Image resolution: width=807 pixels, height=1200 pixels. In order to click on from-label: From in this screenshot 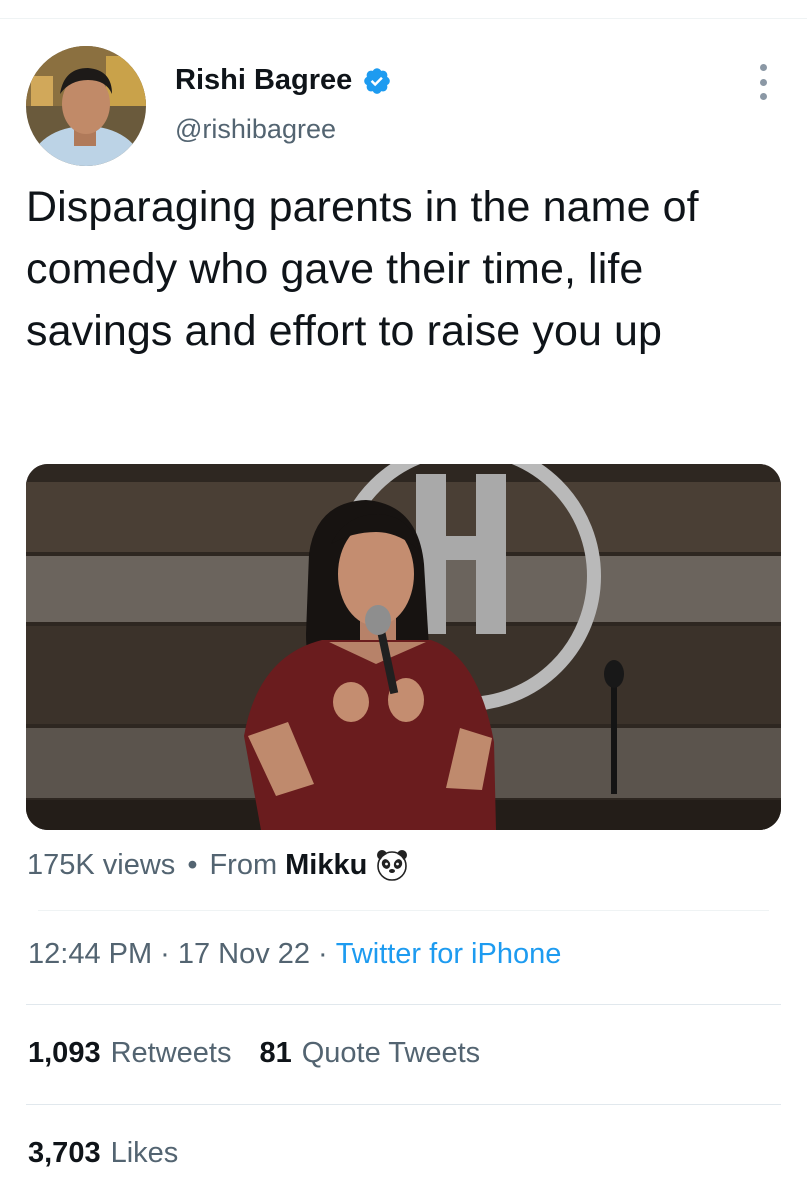, I will do `click(243, 864)`.